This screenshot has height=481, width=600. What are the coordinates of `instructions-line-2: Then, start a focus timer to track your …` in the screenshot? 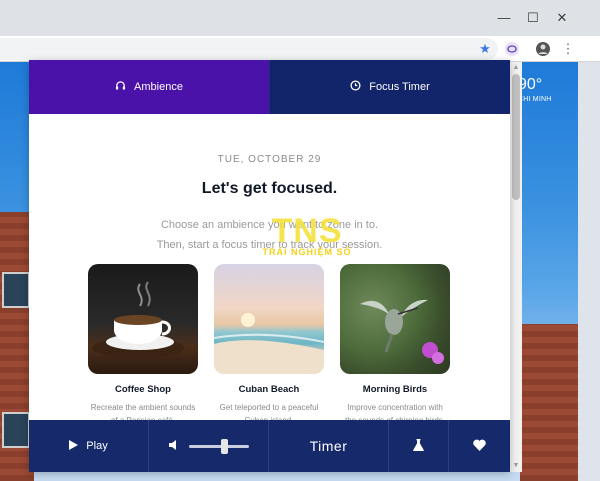 It's located at (269, 245).